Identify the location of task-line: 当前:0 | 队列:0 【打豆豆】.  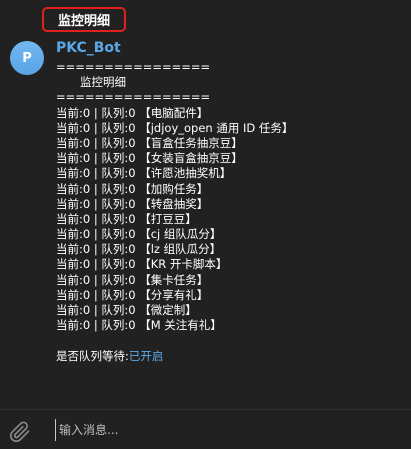
(126, 218).